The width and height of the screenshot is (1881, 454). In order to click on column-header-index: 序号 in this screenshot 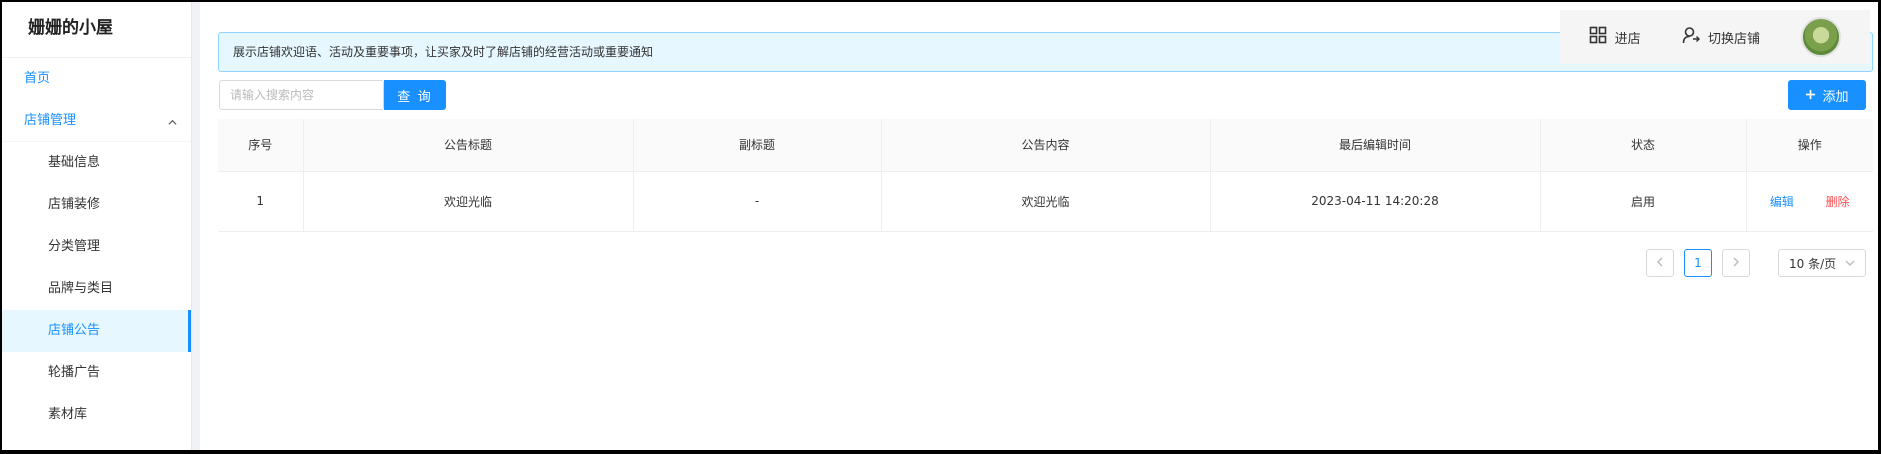, I will do `click(261, 145)`.